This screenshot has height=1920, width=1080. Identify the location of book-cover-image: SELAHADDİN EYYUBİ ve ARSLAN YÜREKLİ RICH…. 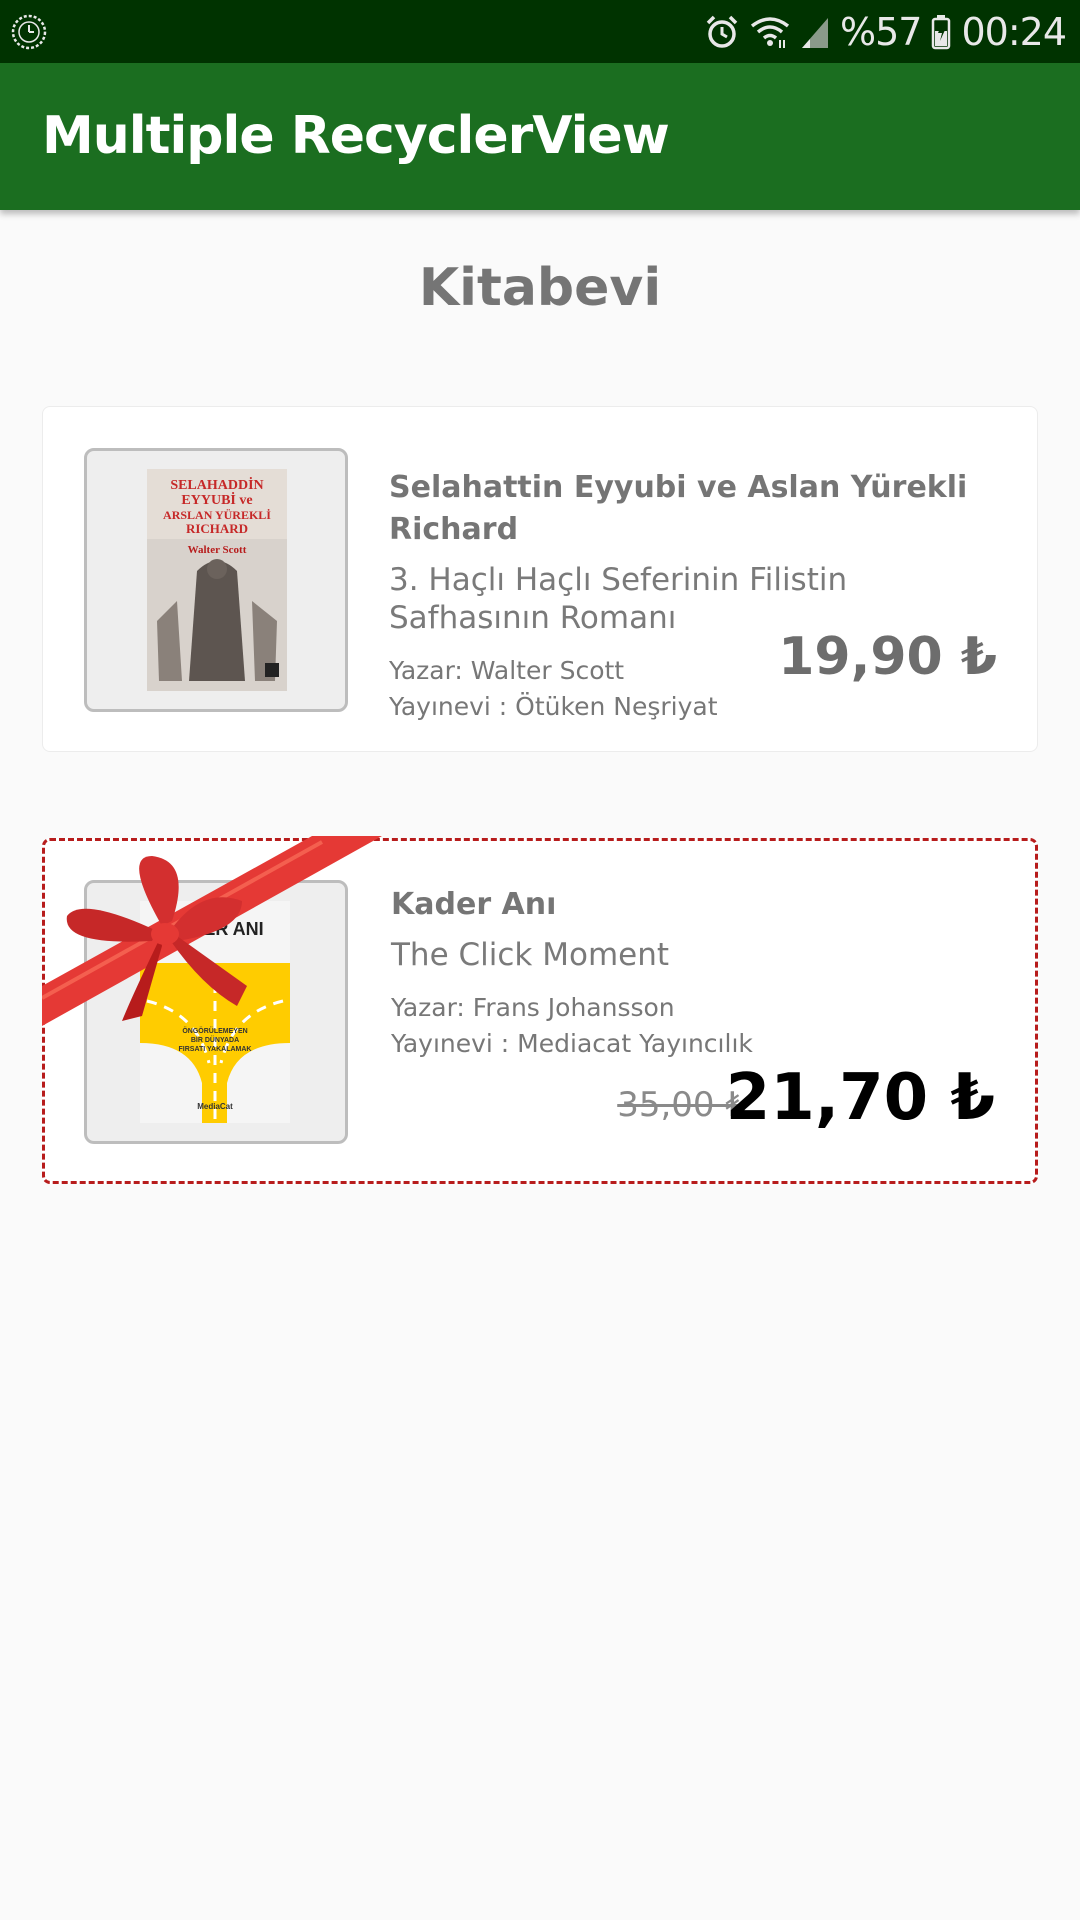
(217, 580).